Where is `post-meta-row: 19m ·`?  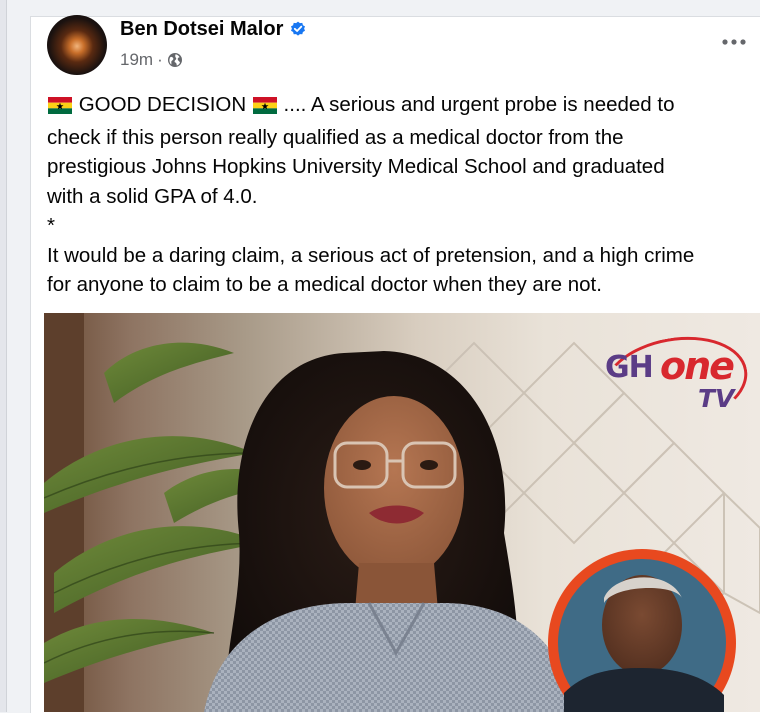
post-meta-row: 19m · is located at coordinates (151, 60).